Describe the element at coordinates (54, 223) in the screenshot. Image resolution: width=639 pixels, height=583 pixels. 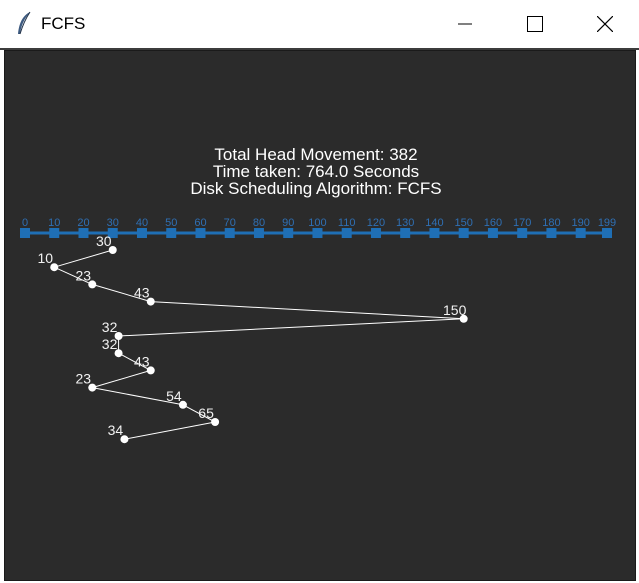
I see `axis-tick-label: 10` at that location.